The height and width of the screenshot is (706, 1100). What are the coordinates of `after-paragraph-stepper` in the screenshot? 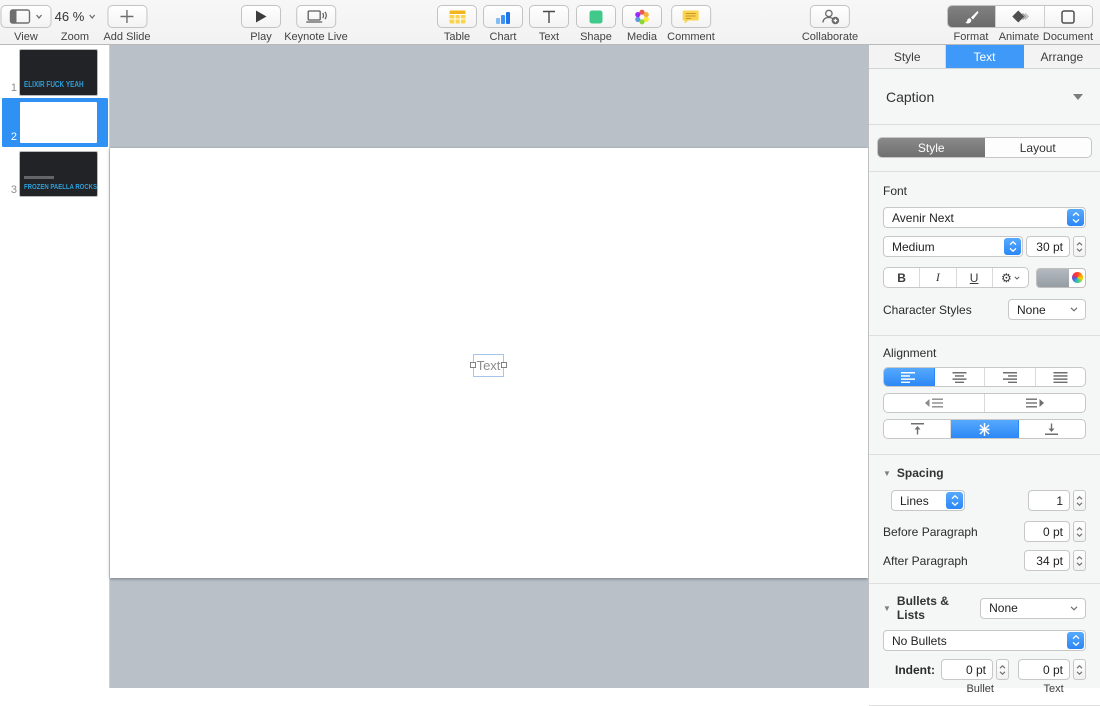 It's located at (1079, 560).